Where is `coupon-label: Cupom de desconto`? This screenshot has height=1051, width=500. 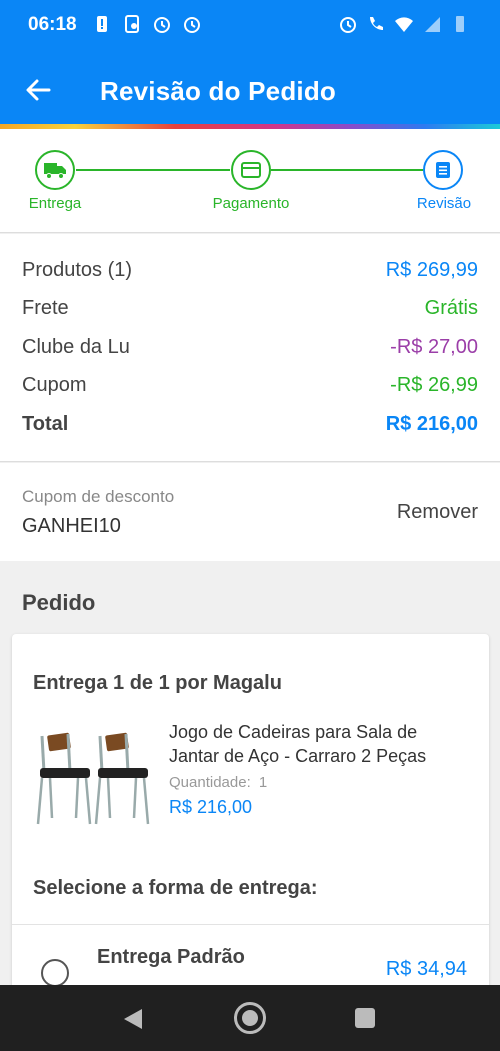
coupon-label: Cupom de desconto is located at coordinates (98, 496).